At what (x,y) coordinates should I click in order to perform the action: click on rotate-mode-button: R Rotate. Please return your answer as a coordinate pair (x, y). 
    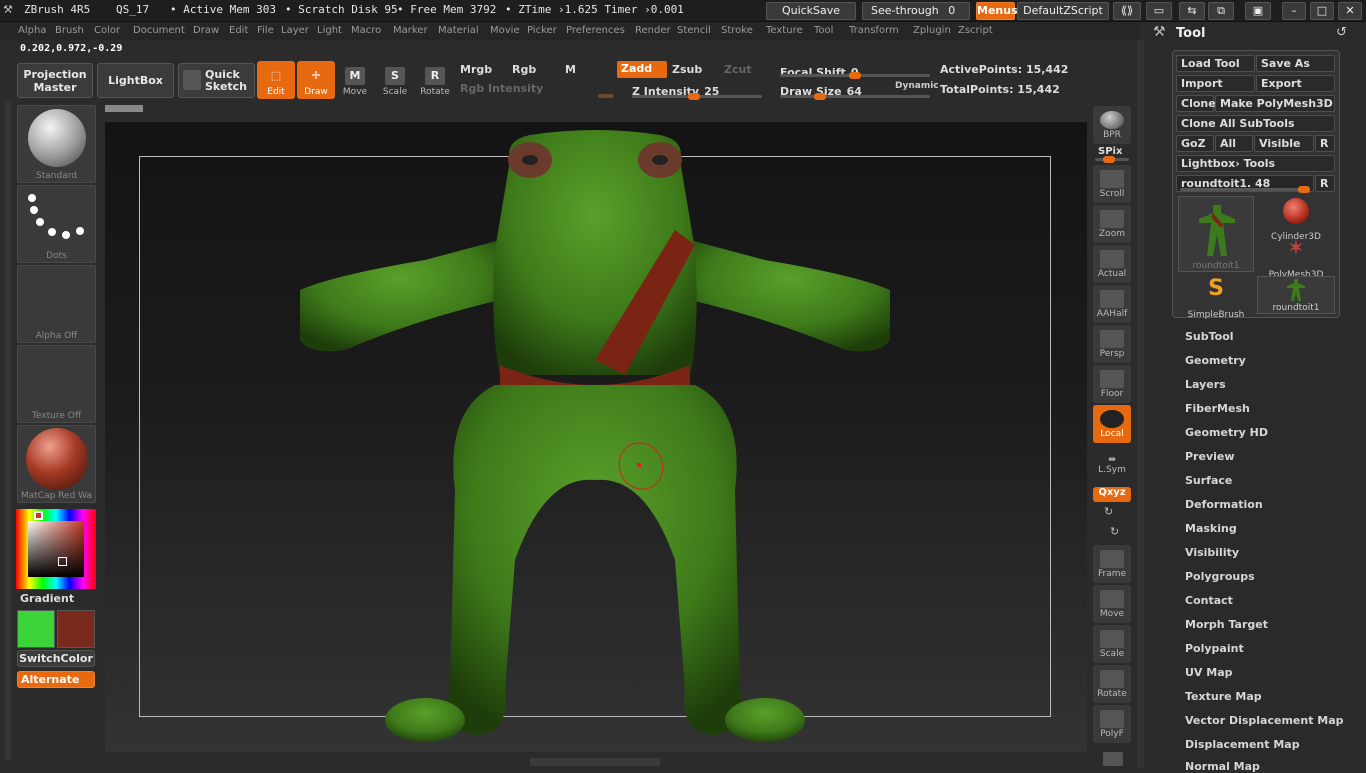
    Looking at the image, I should click on (435, 80).